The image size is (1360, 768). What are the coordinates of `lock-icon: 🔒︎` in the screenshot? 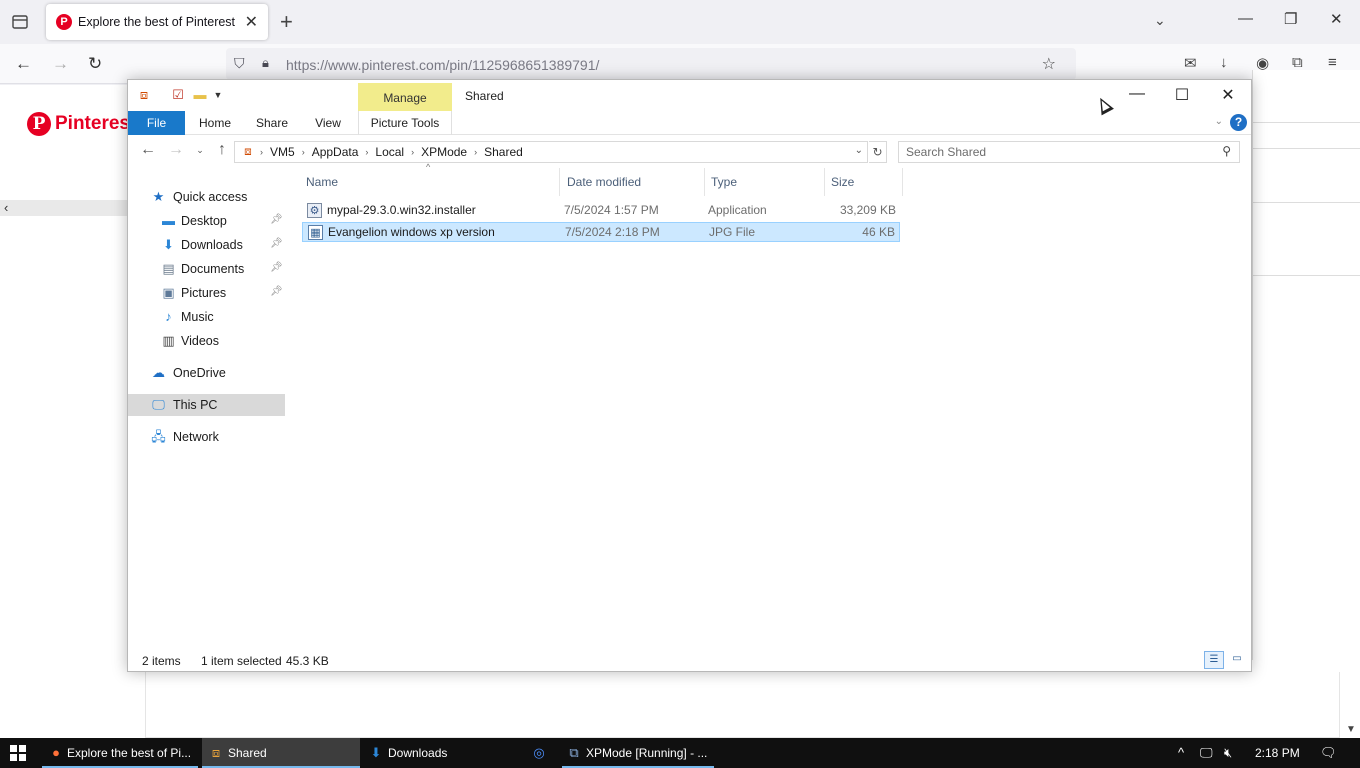 It's located at (265, 63).